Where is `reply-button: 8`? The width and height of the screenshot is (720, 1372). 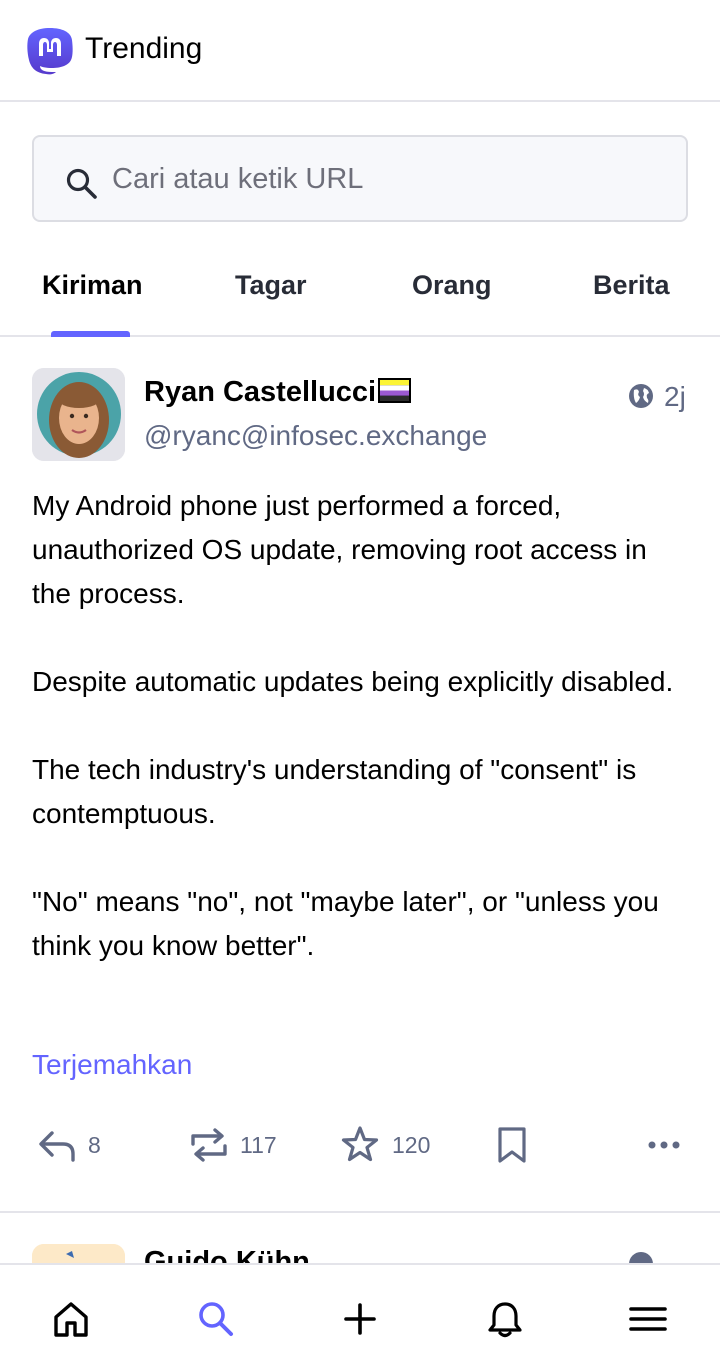 reply-button: 8 is located at coordinates (71, 1145).